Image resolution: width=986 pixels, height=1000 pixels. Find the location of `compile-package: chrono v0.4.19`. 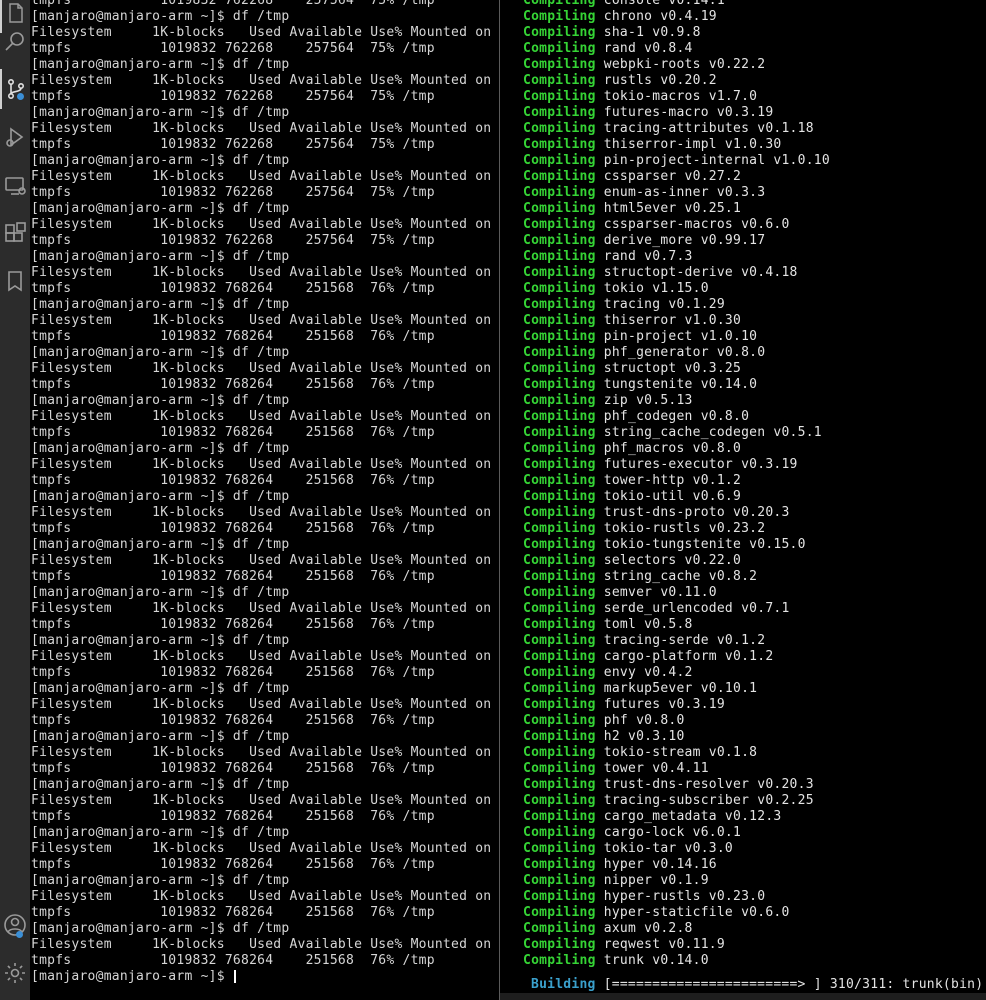

compile-package: chrono v0.4.19 is located at coordinates (656, 16).